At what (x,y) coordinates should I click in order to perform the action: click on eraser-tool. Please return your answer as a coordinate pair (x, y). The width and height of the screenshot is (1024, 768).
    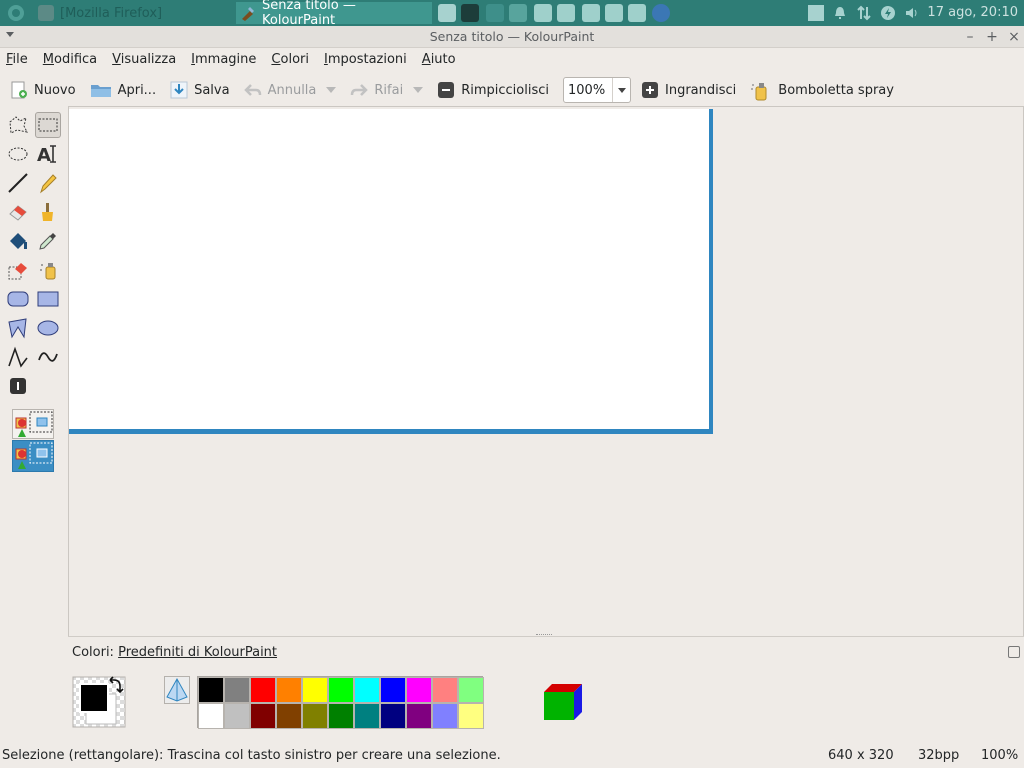
    Looking at the image, I should click on (18, 212).